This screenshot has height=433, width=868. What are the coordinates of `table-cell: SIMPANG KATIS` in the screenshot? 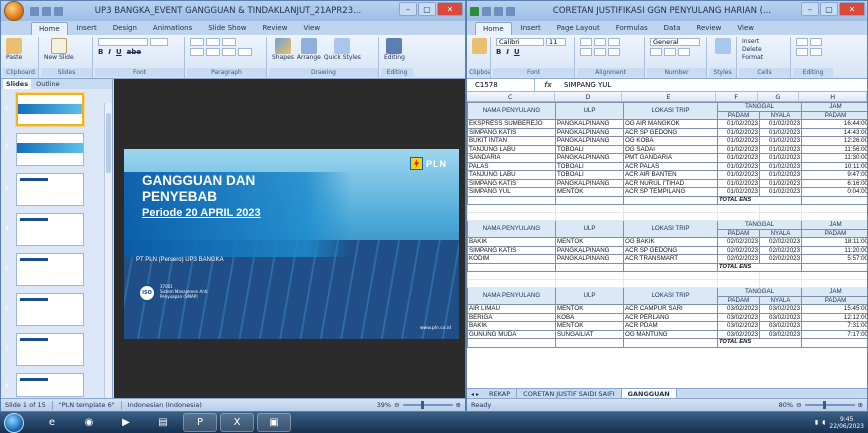 It's located at (511, 250).